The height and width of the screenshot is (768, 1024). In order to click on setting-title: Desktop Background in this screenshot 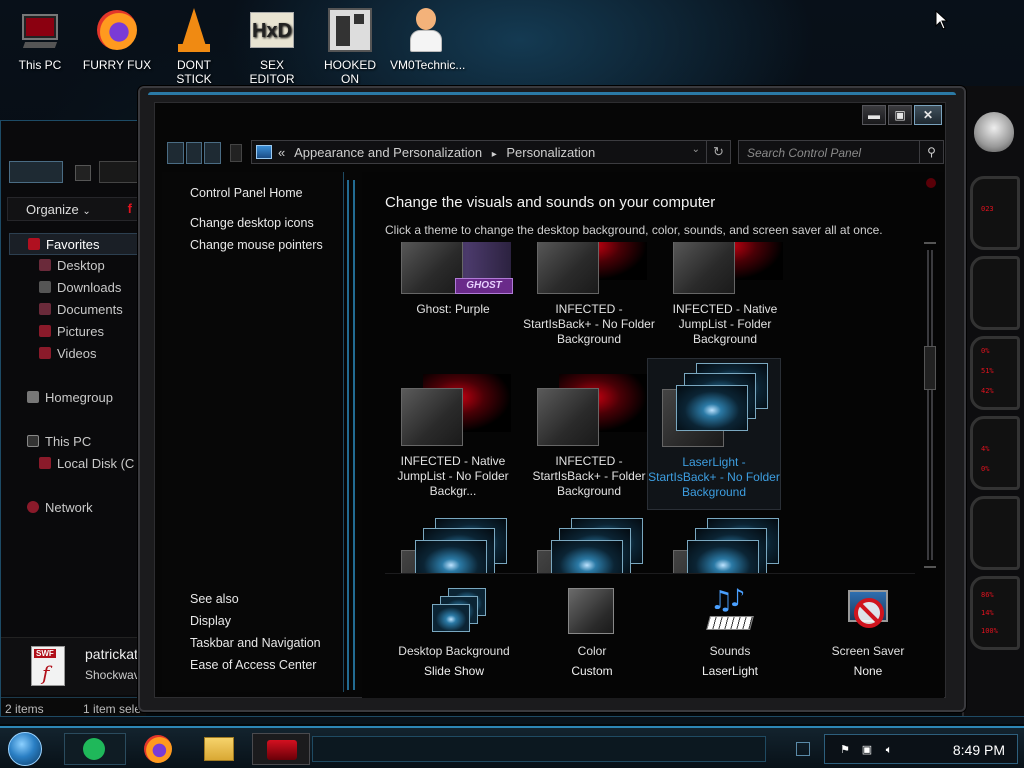, I will do `click(454, 651)`.